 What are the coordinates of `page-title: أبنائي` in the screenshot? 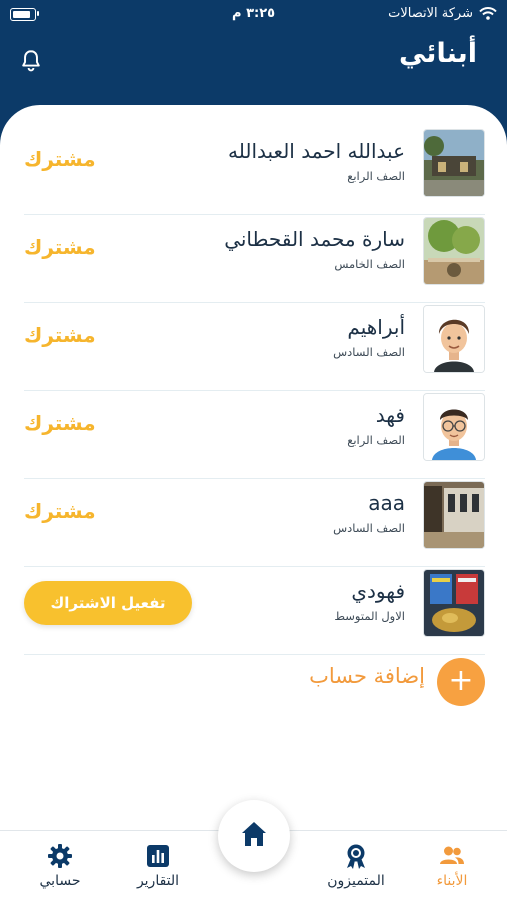 It's located at (437, 53).